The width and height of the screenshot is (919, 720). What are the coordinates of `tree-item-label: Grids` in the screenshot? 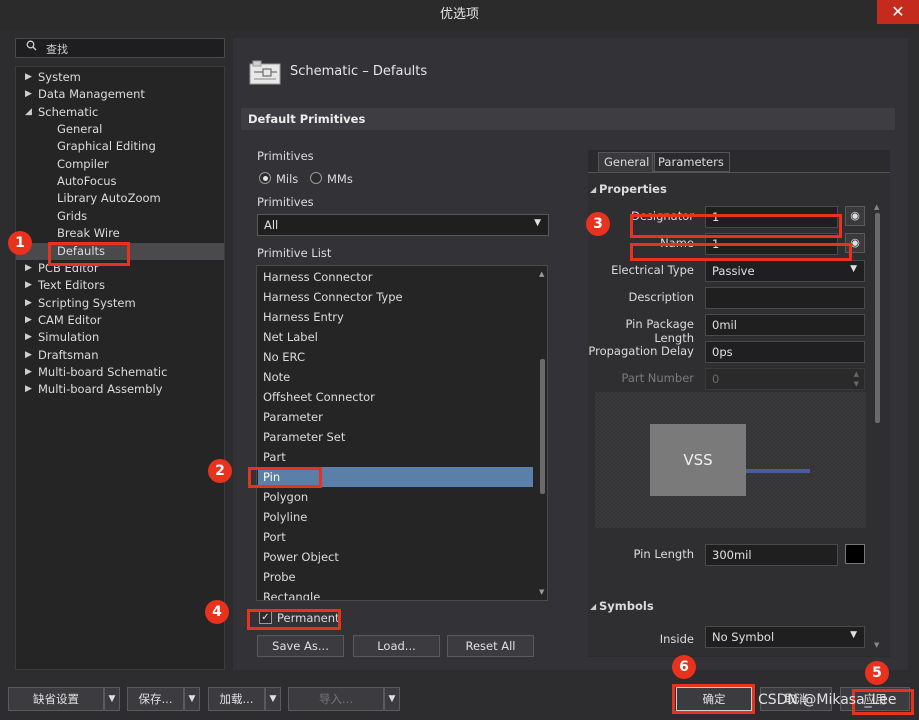 It's located at (72, 215).